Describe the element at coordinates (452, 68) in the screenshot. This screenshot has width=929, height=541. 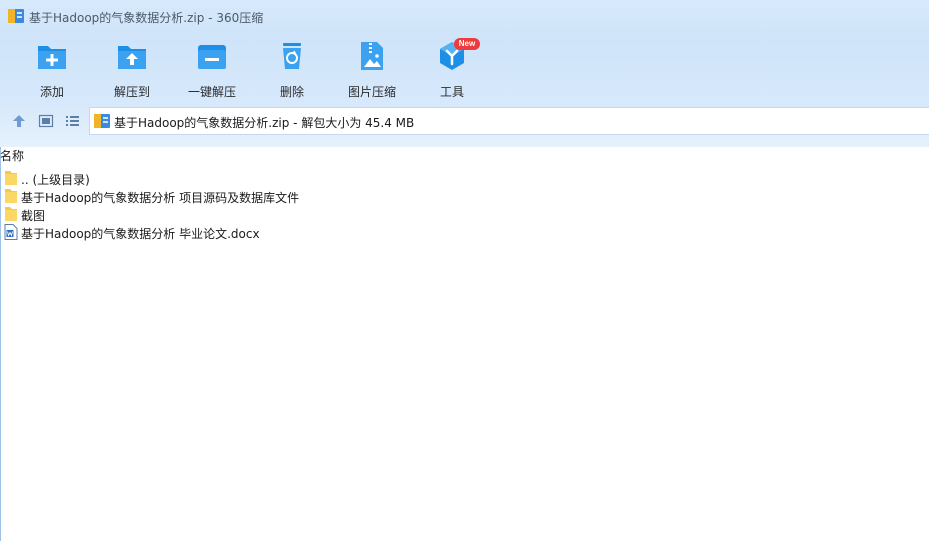
I see `tools-button: New 工具` at that location.